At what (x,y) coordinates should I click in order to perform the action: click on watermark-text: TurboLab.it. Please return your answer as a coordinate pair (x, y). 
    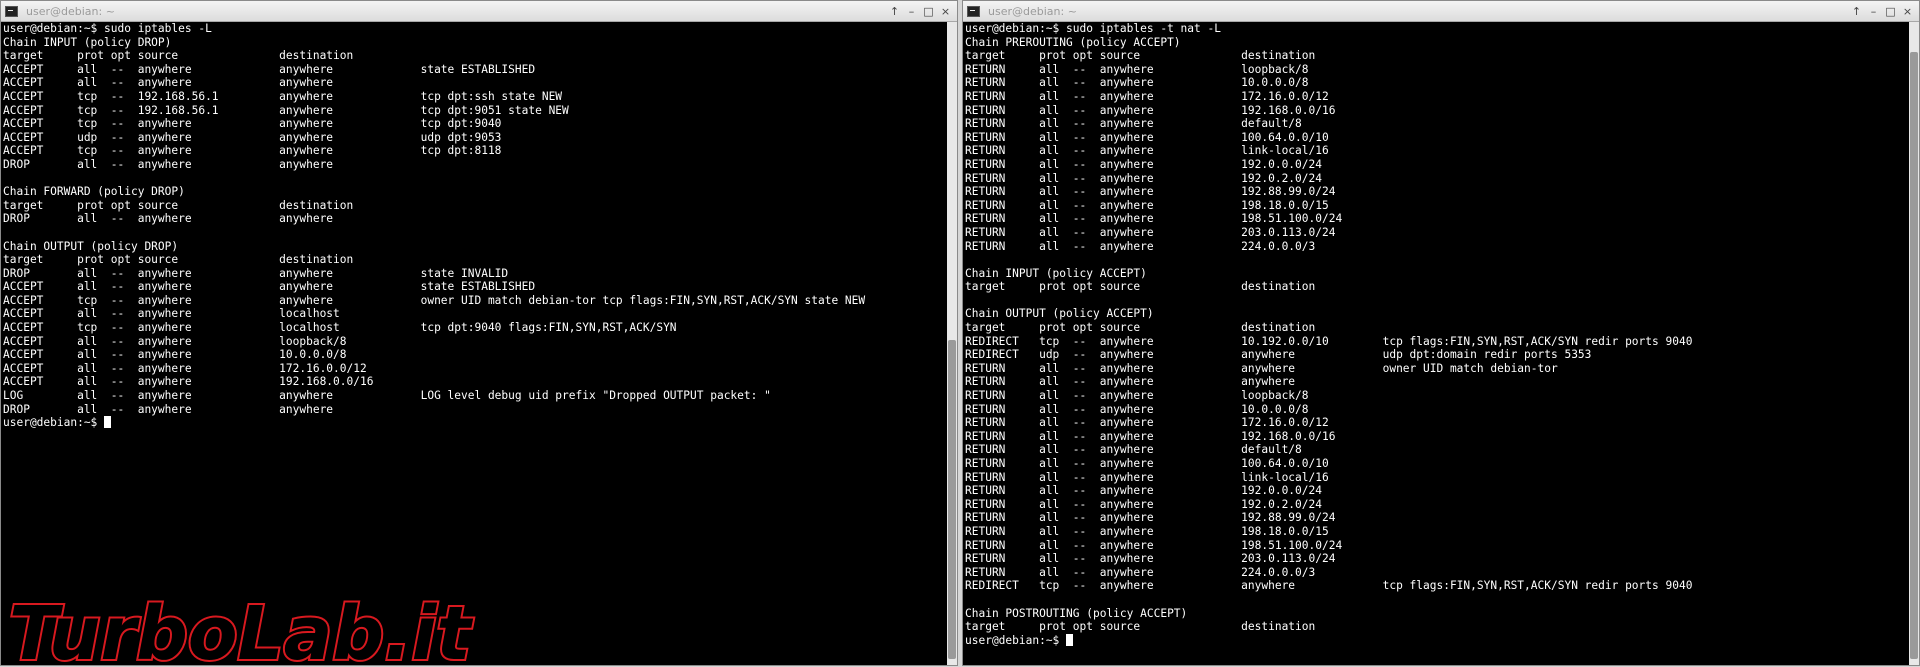
    Looking at the image, I should click on (241, 629).